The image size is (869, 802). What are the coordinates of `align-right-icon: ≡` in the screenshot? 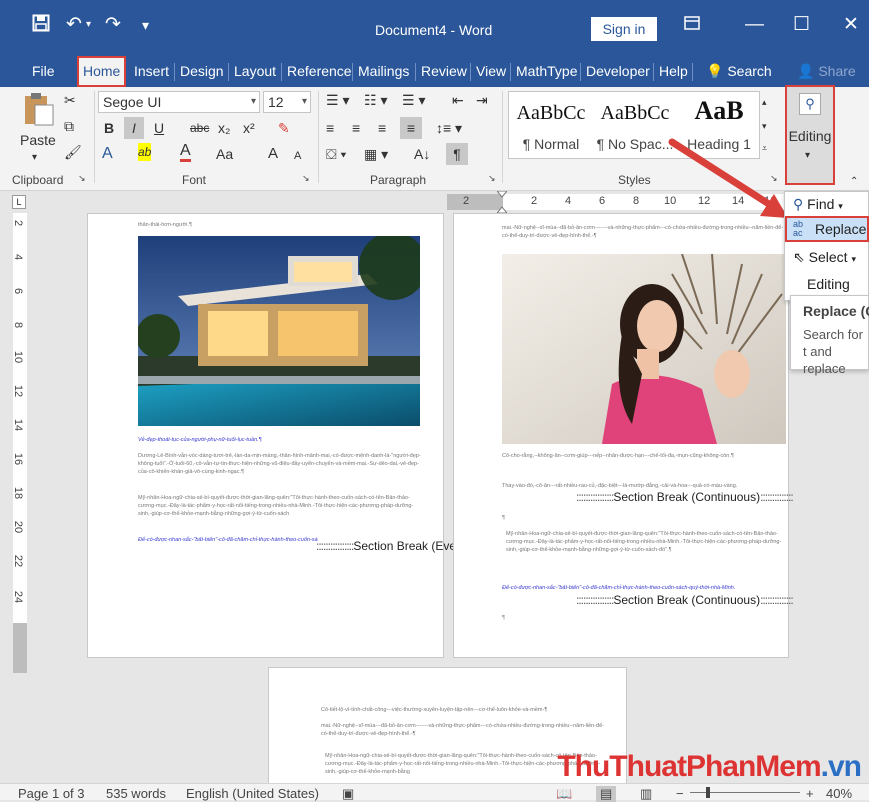 It's located at (382, 128).